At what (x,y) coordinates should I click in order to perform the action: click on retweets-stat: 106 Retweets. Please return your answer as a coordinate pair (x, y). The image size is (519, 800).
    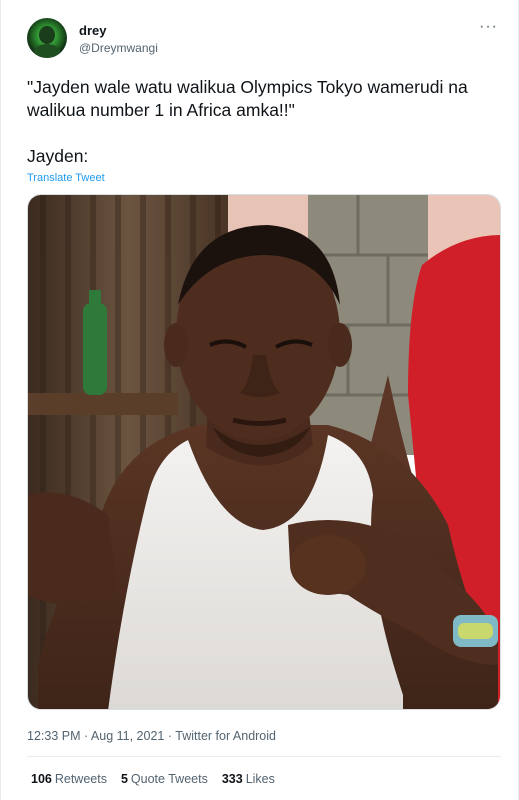
    Looking at the image, I should click on (69, 779).